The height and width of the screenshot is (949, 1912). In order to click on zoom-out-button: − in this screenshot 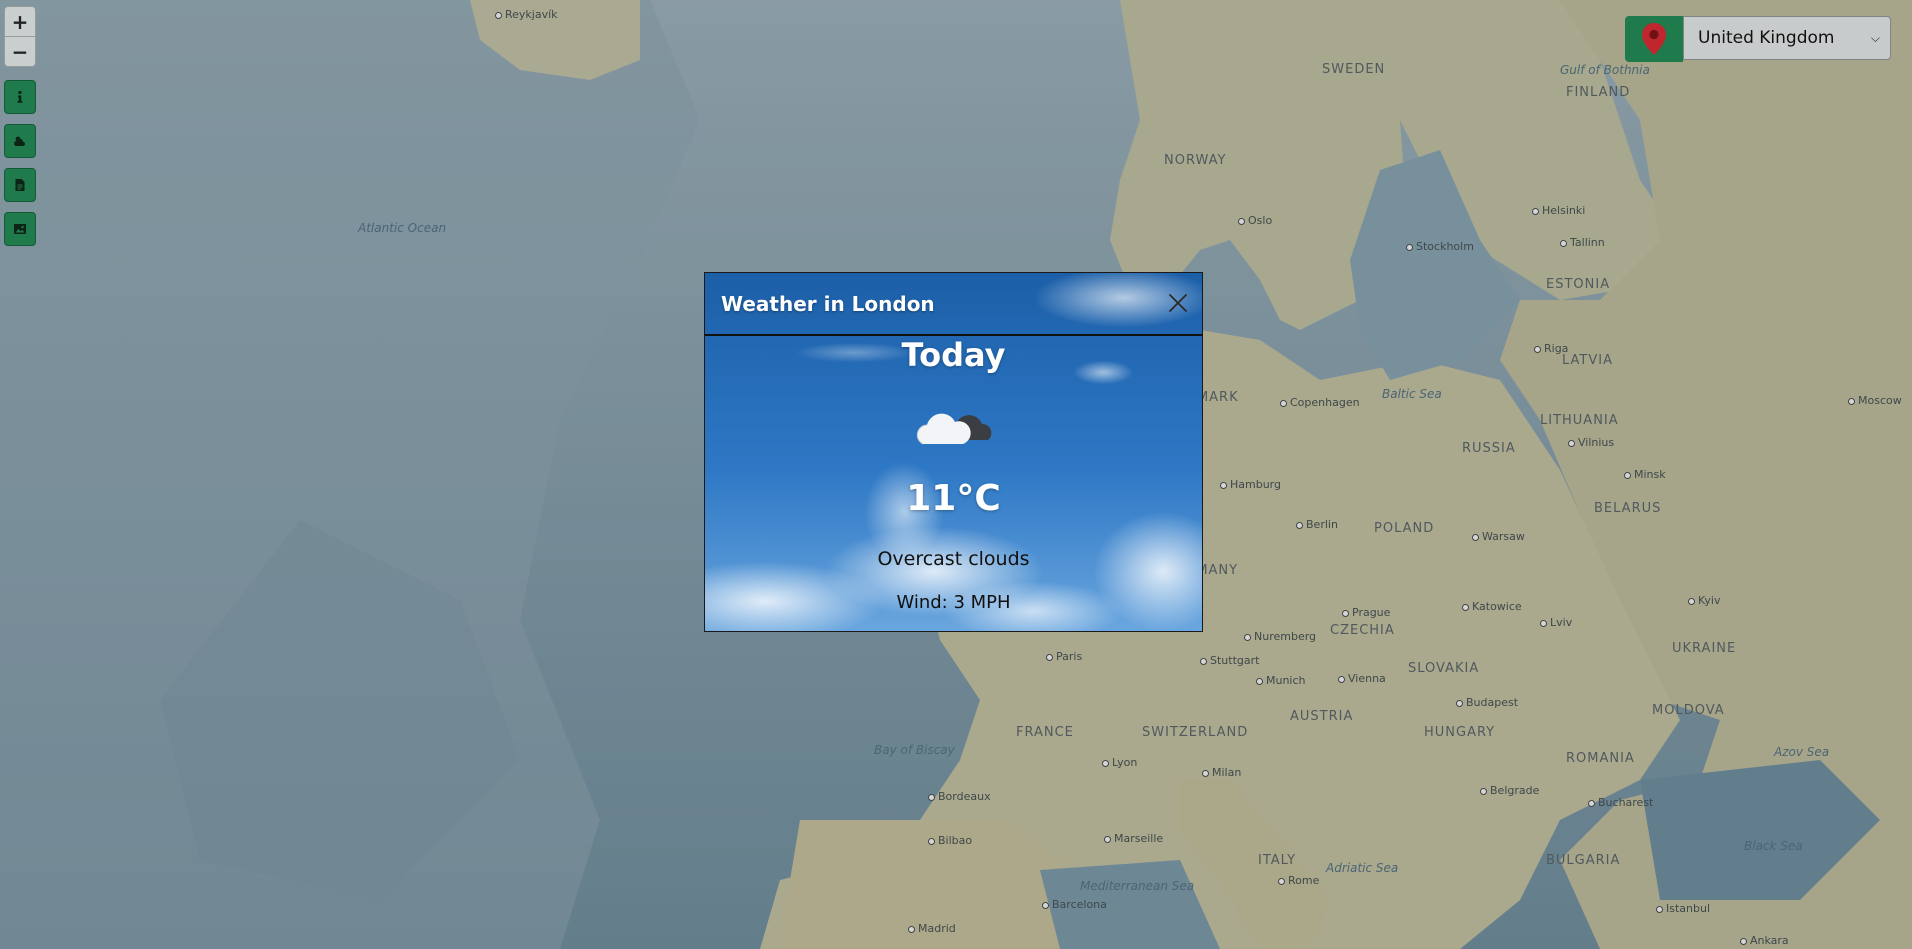, I will do `click(20, 51)`.